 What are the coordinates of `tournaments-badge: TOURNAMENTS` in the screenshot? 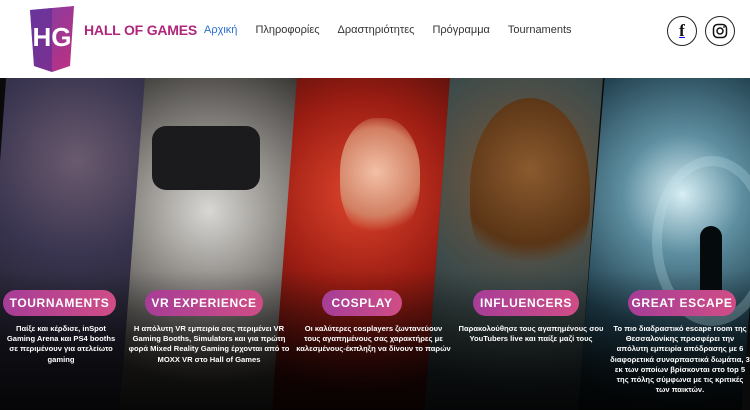 It's located at (59, 303).